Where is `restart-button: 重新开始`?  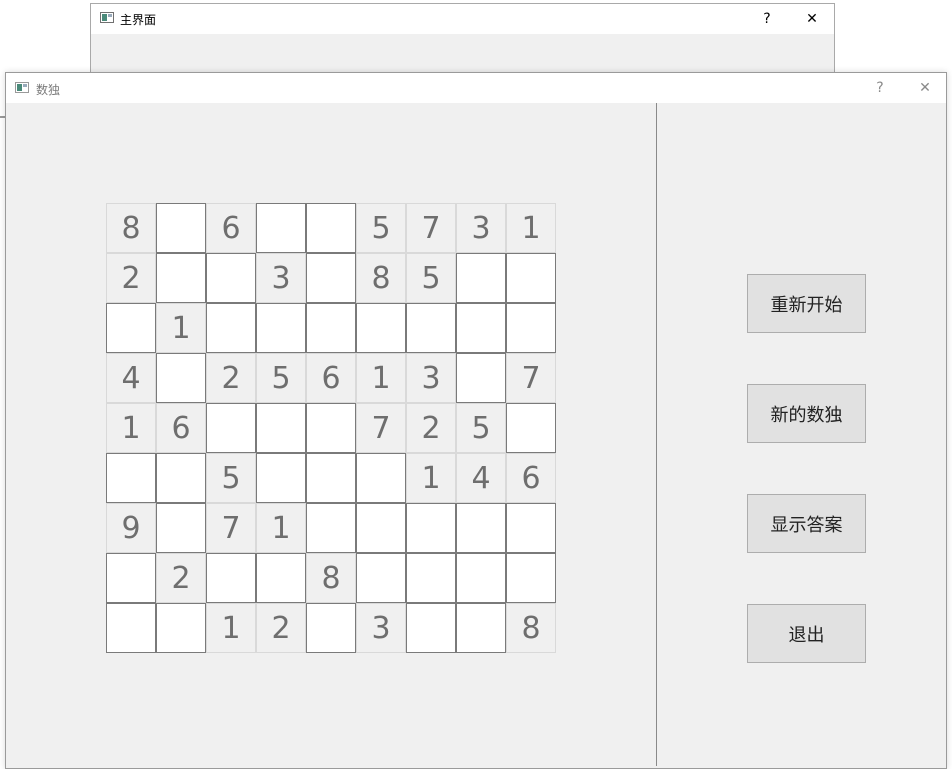
restart-button: 重新开始 is located at coordinates (806, 303).